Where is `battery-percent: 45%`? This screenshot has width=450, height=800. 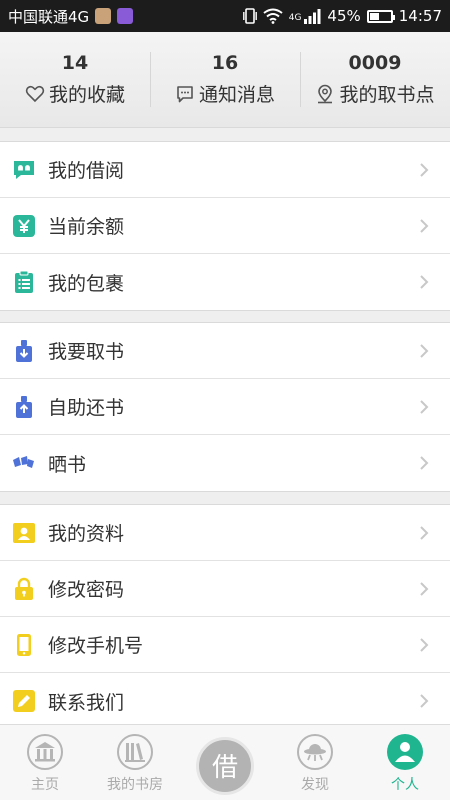
battery-percent: 45% is located at coordinates (344, 16).